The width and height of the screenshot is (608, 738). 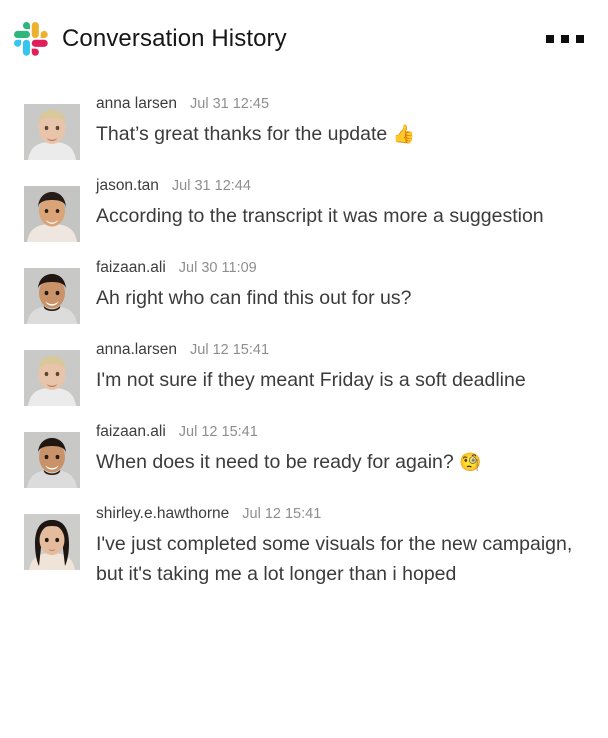 I want to click on message-timestamp: Jul 31 12:45, so click(x=230, y=104).